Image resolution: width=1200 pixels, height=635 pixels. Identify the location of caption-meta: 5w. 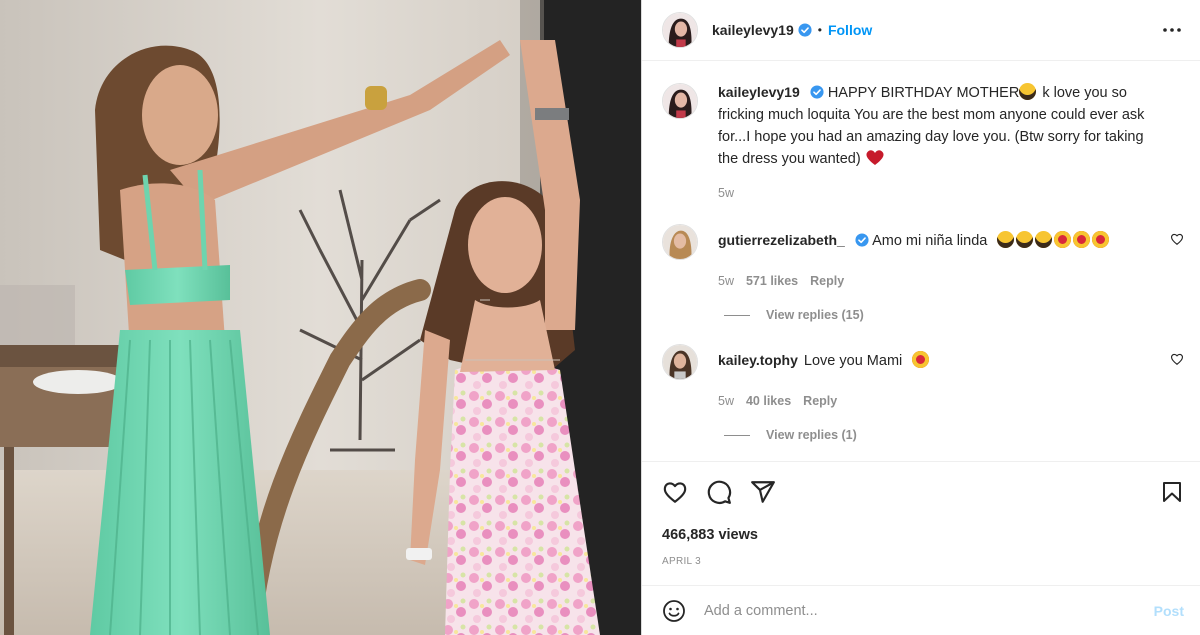
(951, 193).